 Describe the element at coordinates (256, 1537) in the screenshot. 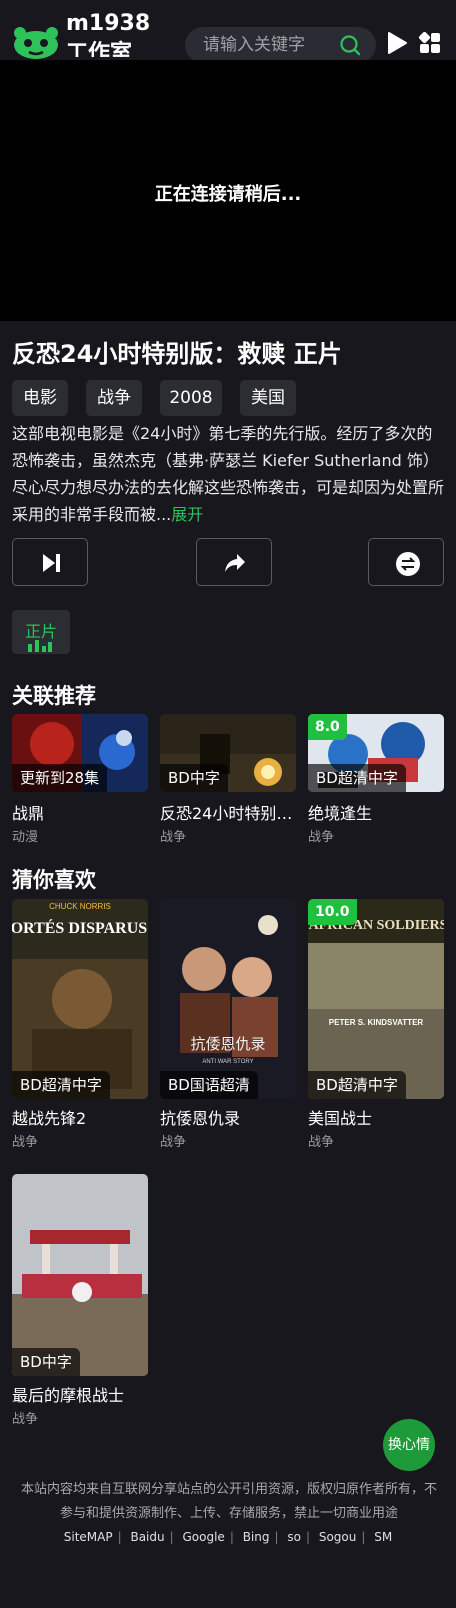

I see `footer-link-bing: Bing` at that location.